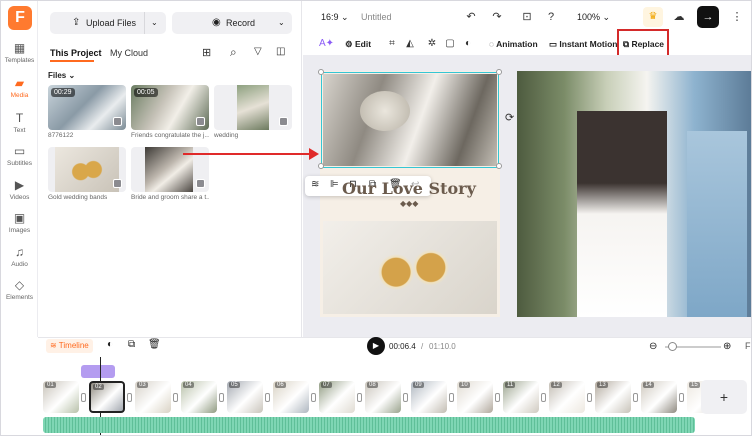 This screenshot has width=752, height=436. What do you see at coordinates (335, 17) in the screenshot?
I see `aspect-ratio-select: 16:9 ⌄` at bounding box center [335, 17].